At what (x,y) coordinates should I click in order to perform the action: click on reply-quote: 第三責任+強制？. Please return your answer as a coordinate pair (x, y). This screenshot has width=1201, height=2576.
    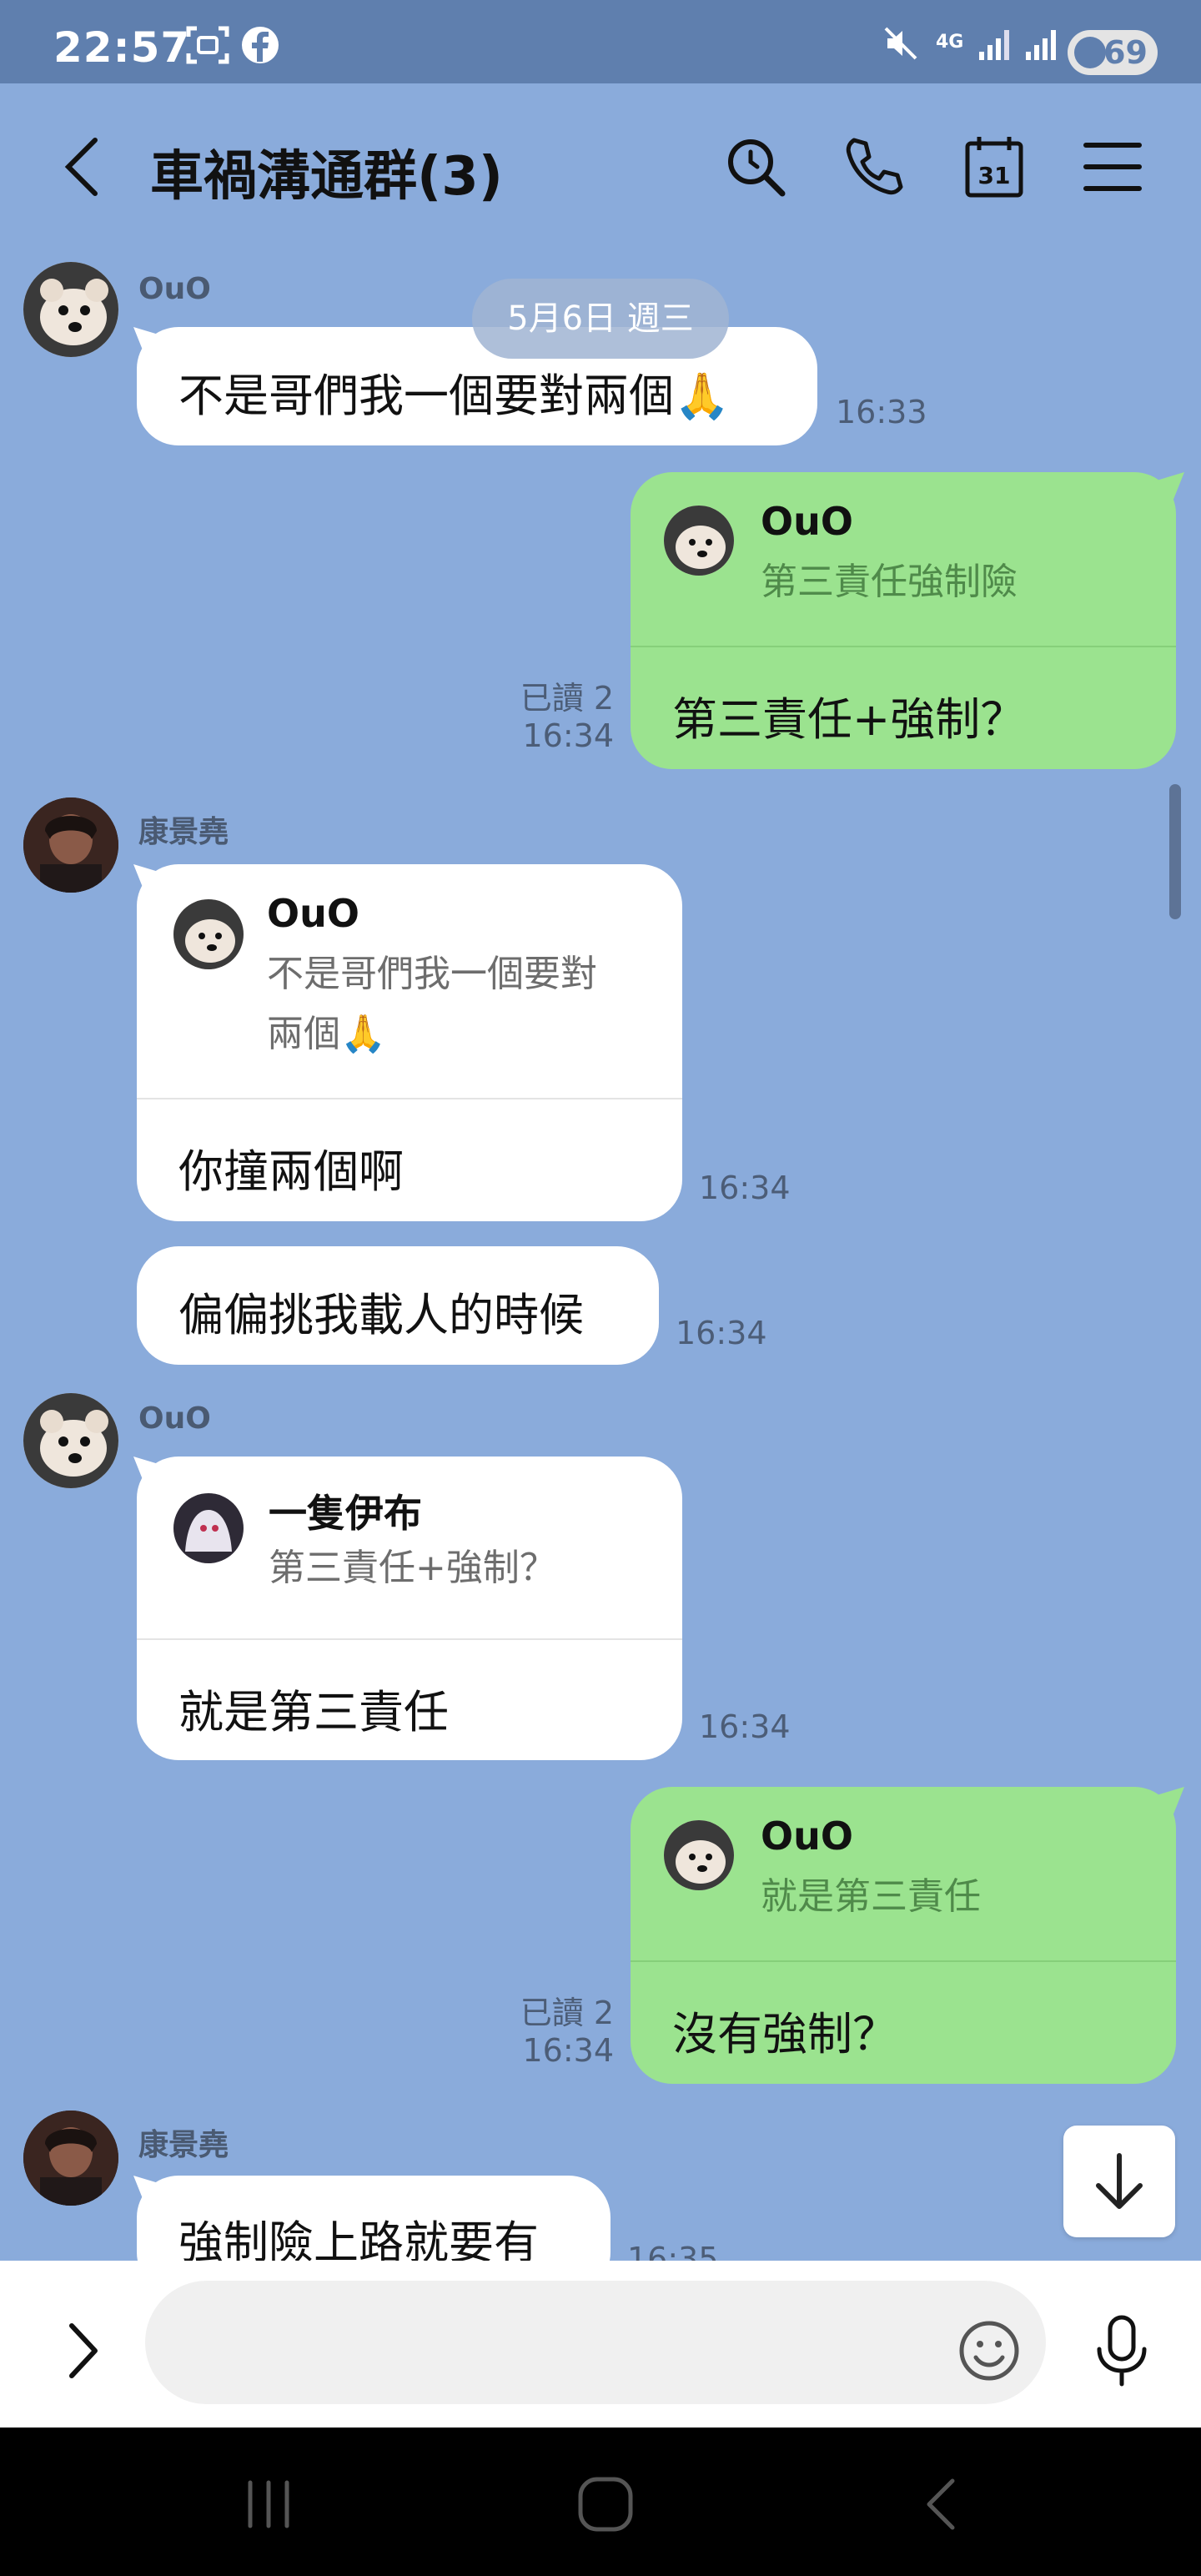
    Looking at the image, I should click on (413, 1568).